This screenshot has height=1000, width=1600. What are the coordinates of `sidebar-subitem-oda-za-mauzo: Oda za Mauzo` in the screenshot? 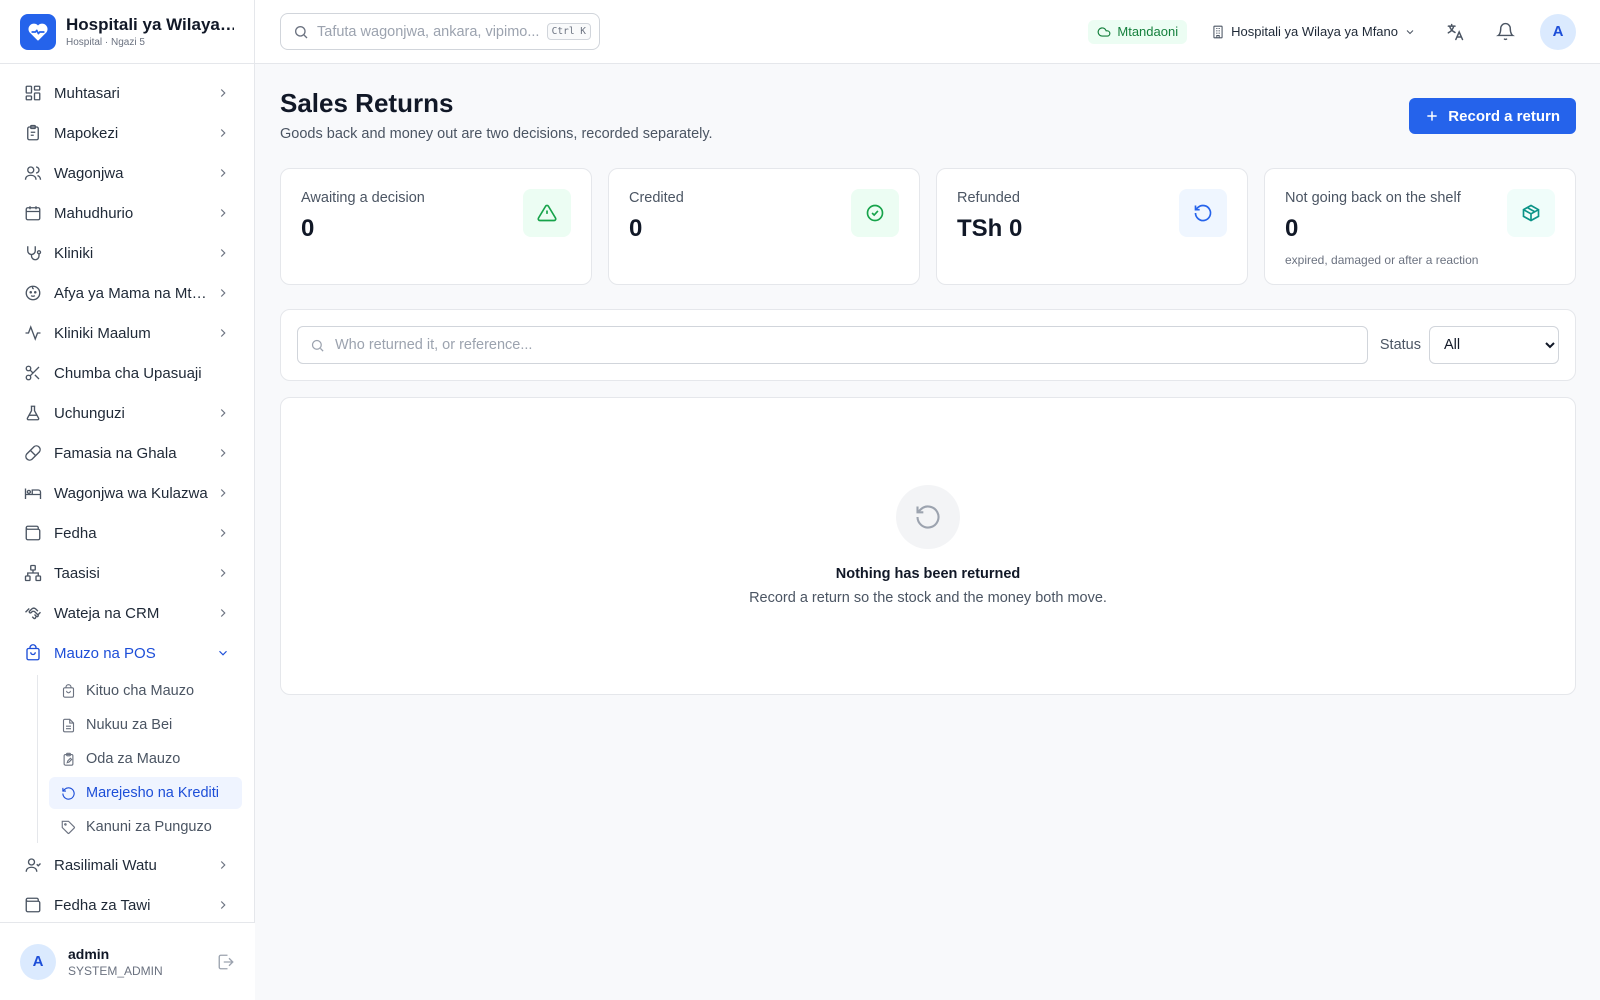 It's located at (145, 759).